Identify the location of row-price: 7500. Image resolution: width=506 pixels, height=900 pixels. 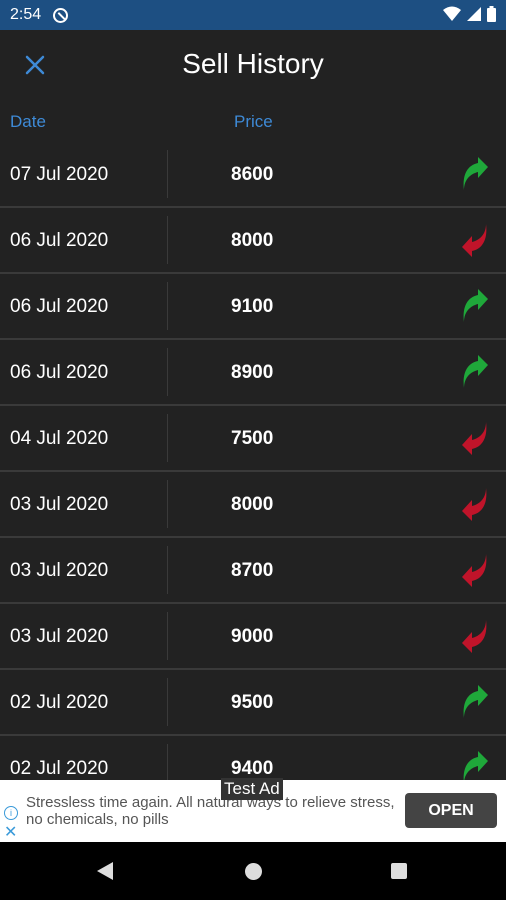
(252, 438).